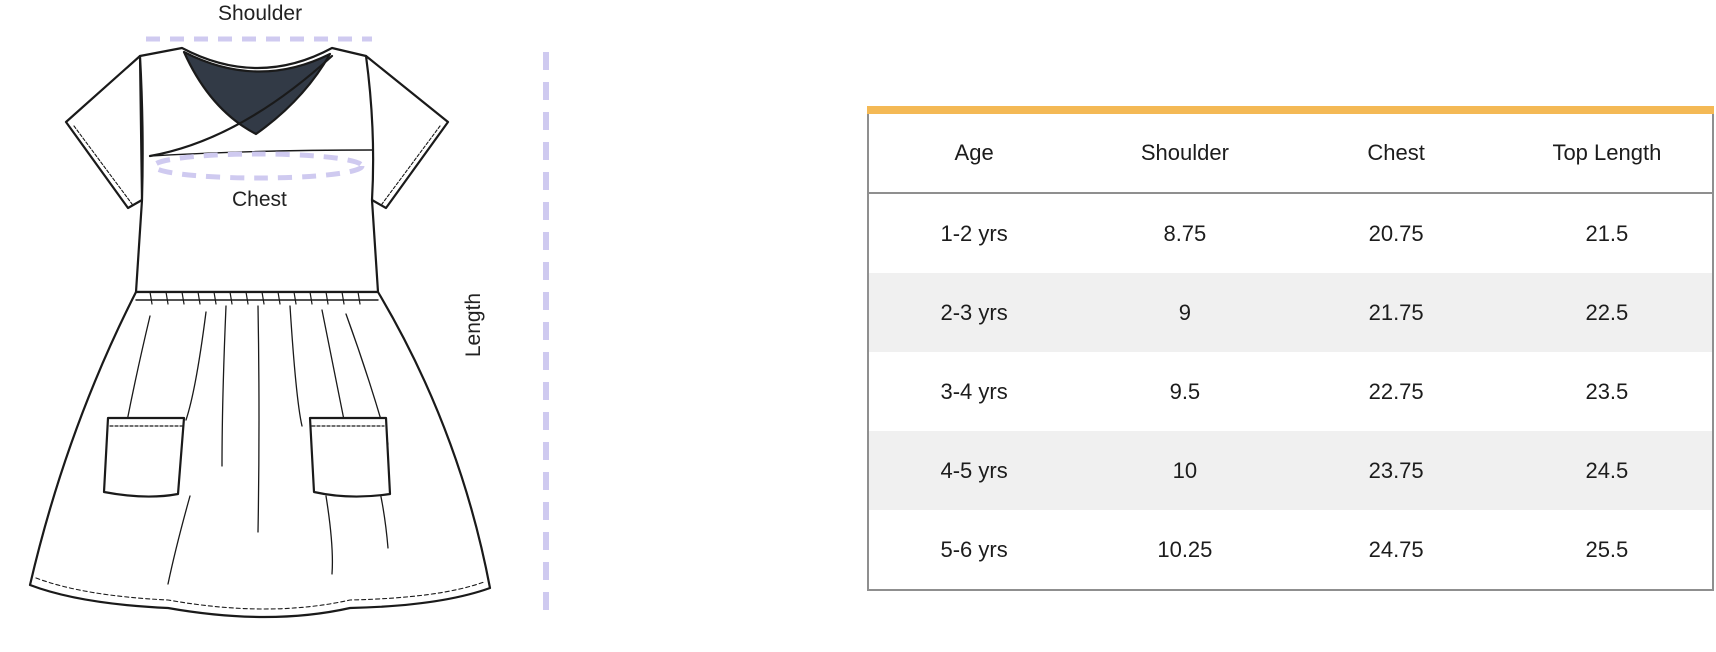 This screenshot has width=1716, height=652. Describe the element at coordinates (1290, 550) in the screenshot. I see `table-row: 5-6 yrs 10.25 24.75 25.5` at that location.